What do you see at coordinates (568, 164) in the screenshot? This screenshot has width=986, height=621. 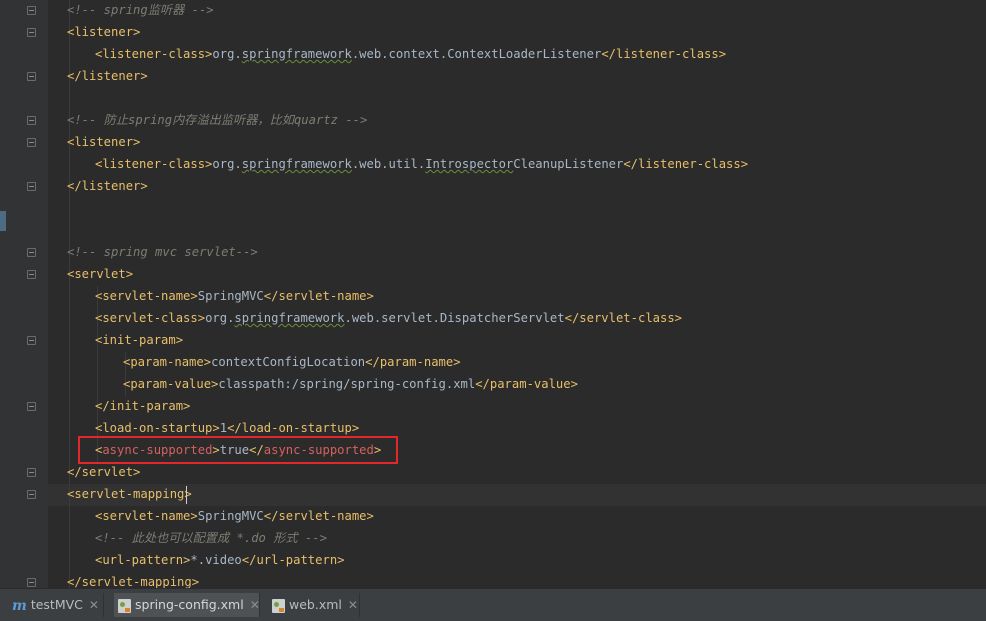 I see `code-token: CleanupListener` at bounding box center [568, 164].